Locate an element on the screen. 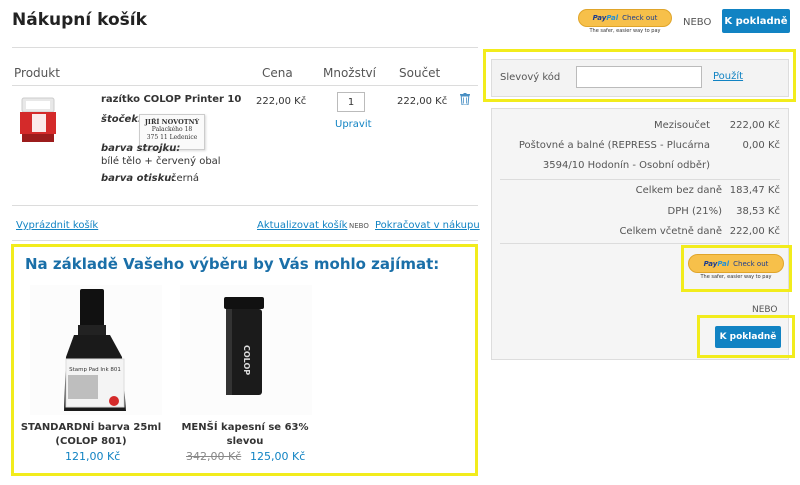  subtotal-no-tax-label: Celkem bez daně is located at coordinates (678, 190).